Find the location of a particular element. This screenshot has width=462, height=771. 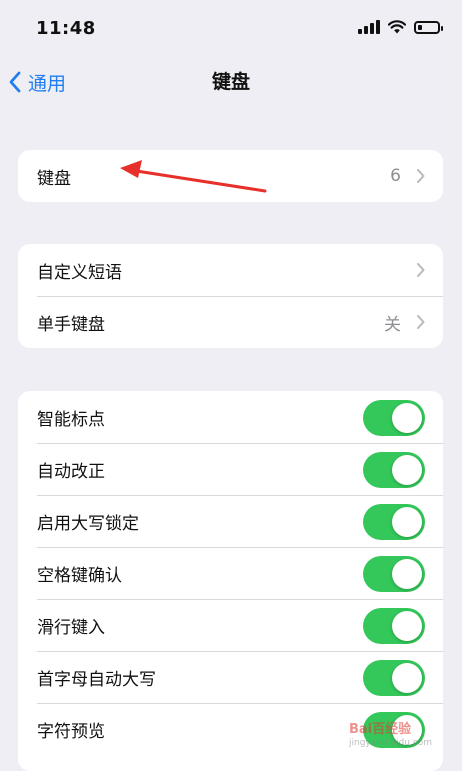

page-title: 键盘 is located at coordinates (230, 82).